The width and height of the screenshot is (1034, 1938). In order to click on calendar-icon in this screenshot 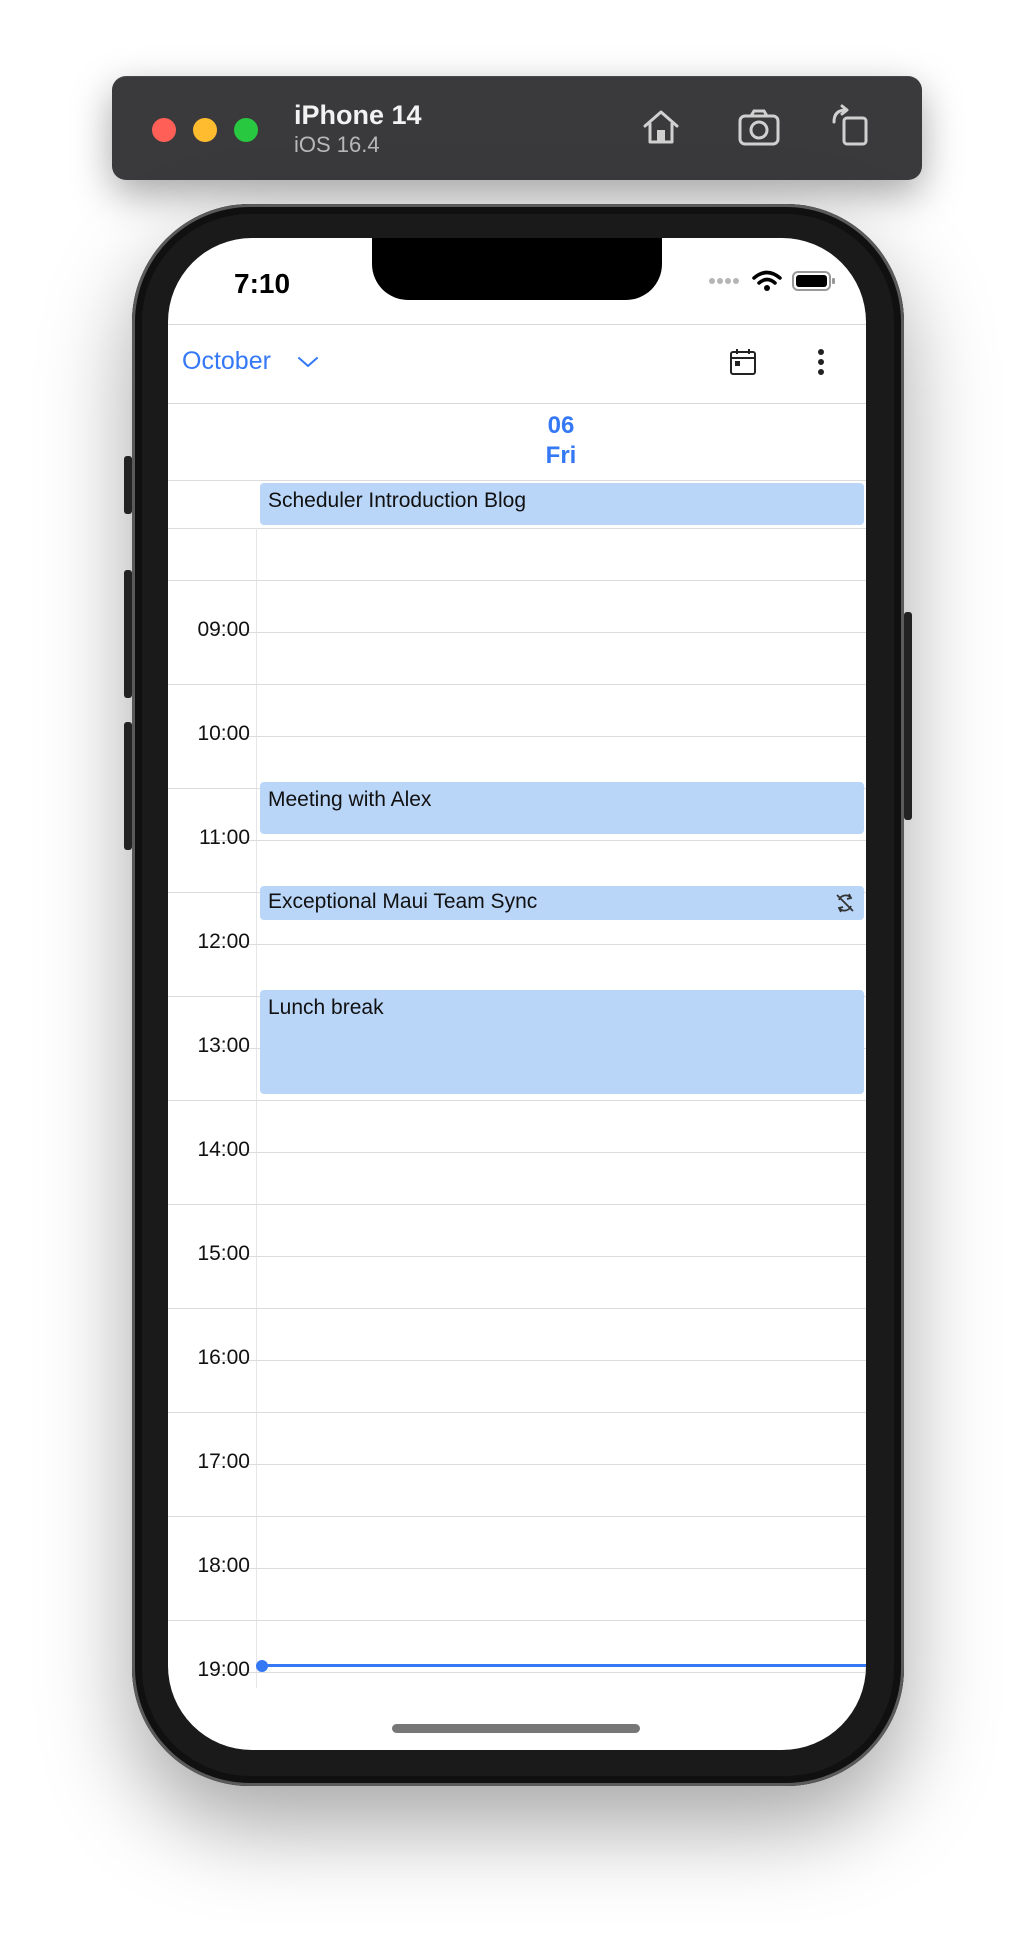, I will do `click(743, 362)`.